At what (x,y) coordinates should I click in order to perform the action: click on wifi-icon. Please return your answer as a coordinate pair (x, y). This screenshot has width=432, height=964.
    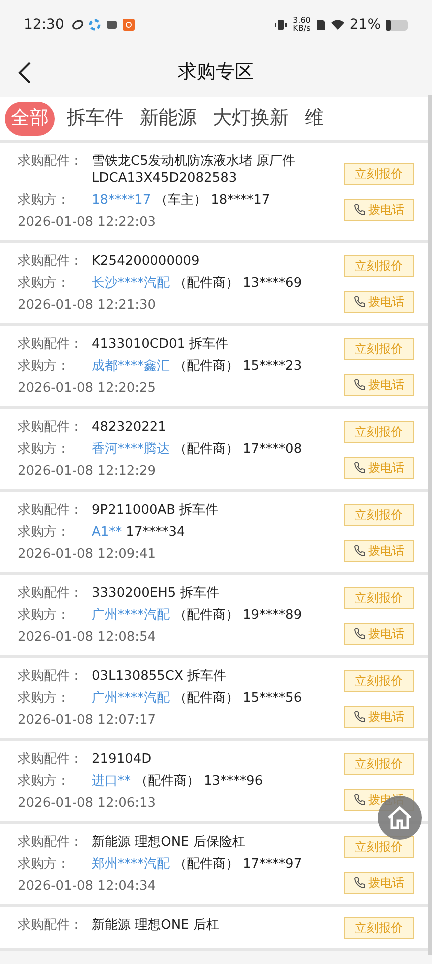
    Looking at the image, I should click on (337, 25).